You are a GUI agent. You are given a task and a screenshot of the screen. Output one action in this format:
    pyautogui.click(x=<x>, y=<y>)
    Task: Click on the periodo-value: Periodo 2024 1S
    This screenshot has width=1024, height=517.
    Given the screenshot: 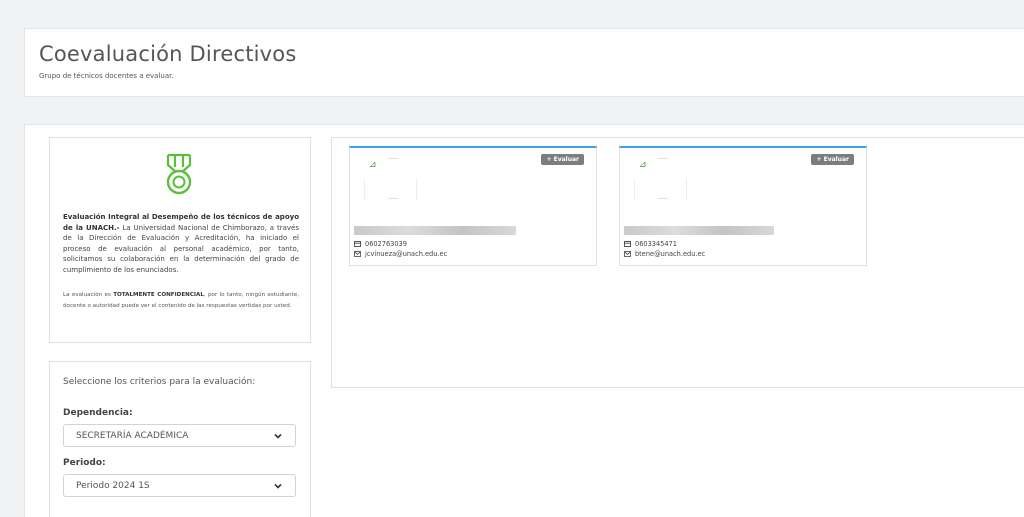 What is the action you would take?
    pyautogui.click(x=113, y=485)
    